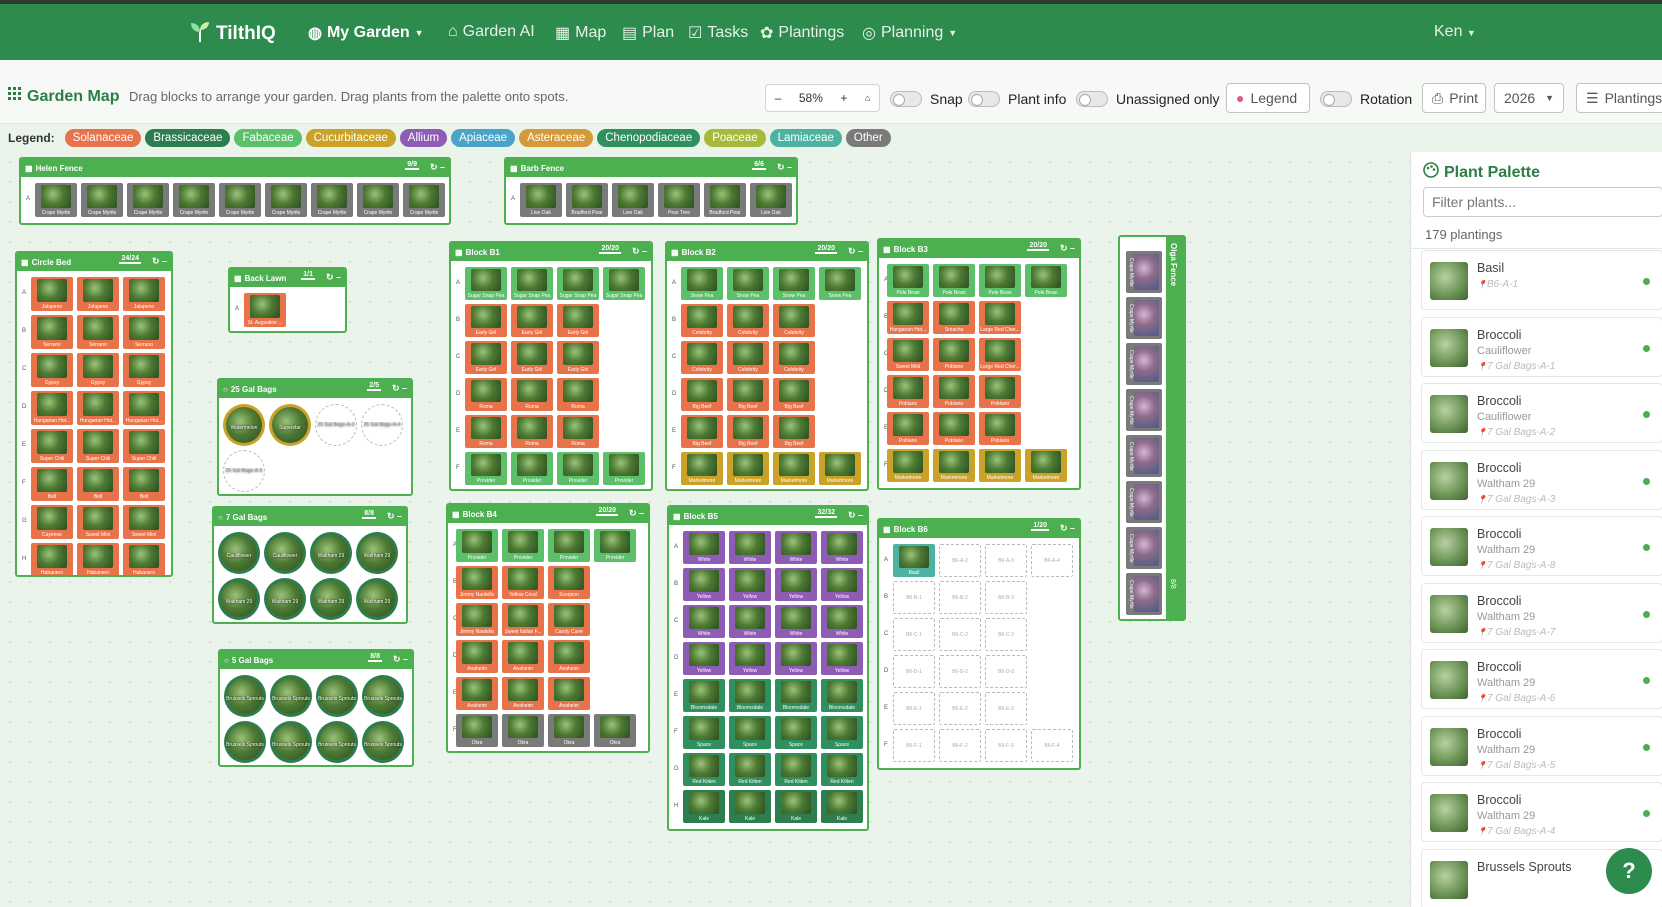  What do you see at coordinates (144, 484) in the screenshot?
I see `plant-spot: Bell` at bounding box center [144, 484].